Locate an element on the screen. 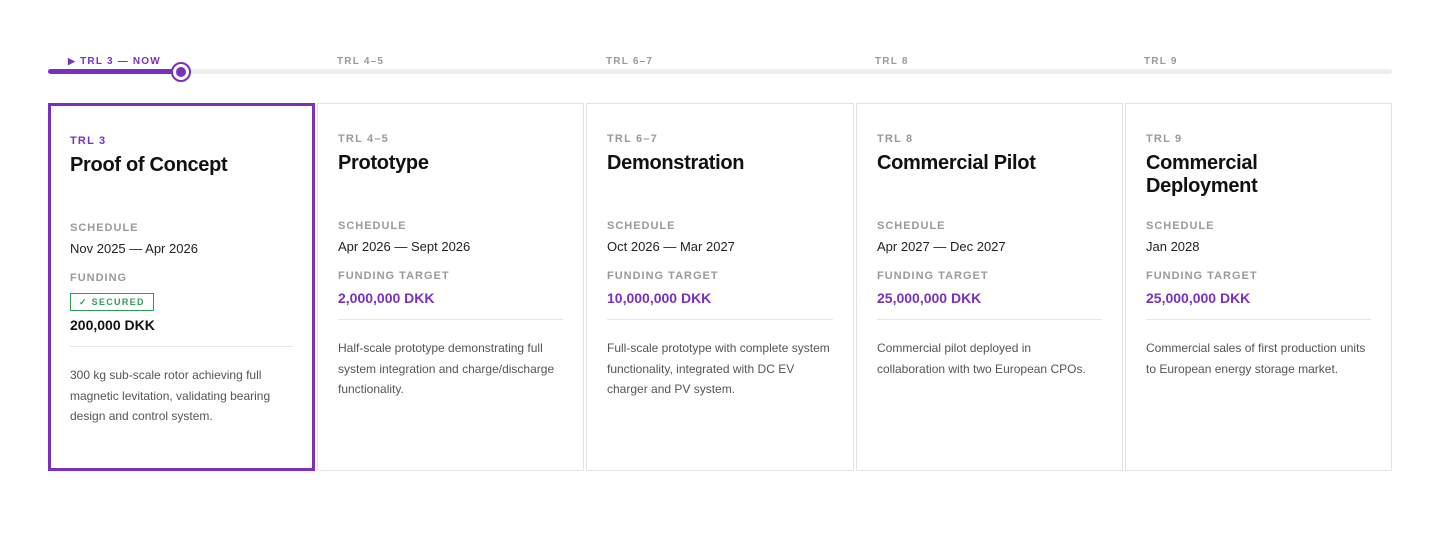 The width and height of the screenshot is (1440, 535). card-title: Prototype is located at coordinates (383, 163).